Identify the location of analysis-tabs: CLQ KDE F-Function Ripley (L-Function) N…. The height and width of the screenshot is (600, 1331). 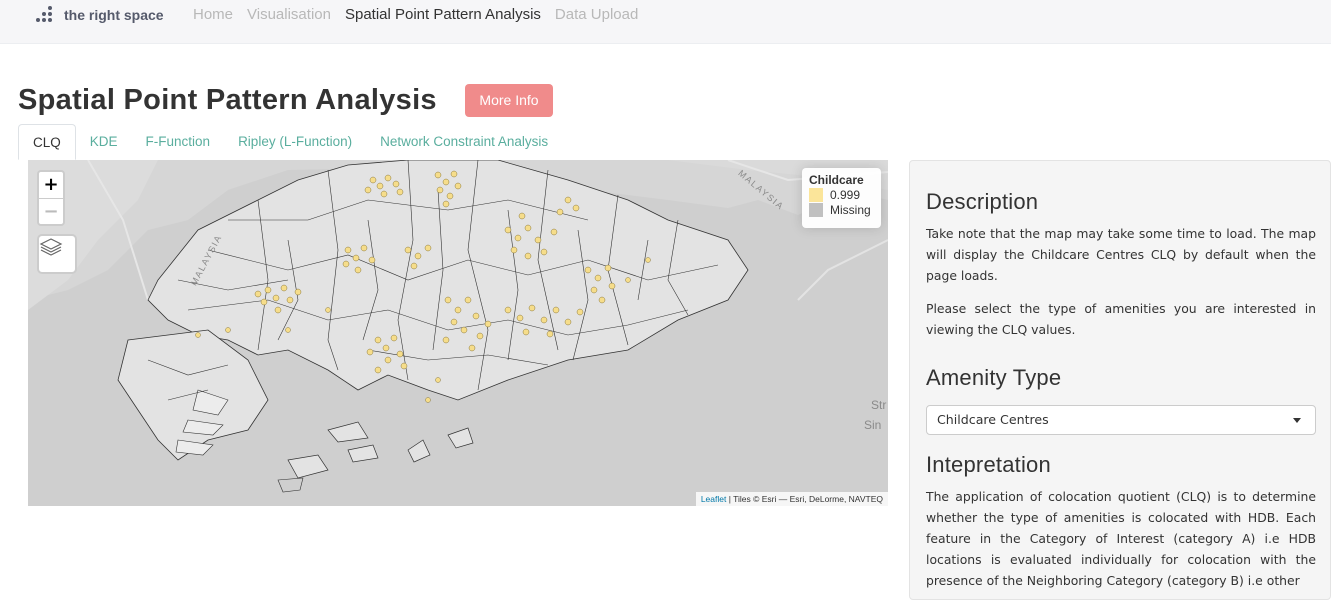
(453, 142).